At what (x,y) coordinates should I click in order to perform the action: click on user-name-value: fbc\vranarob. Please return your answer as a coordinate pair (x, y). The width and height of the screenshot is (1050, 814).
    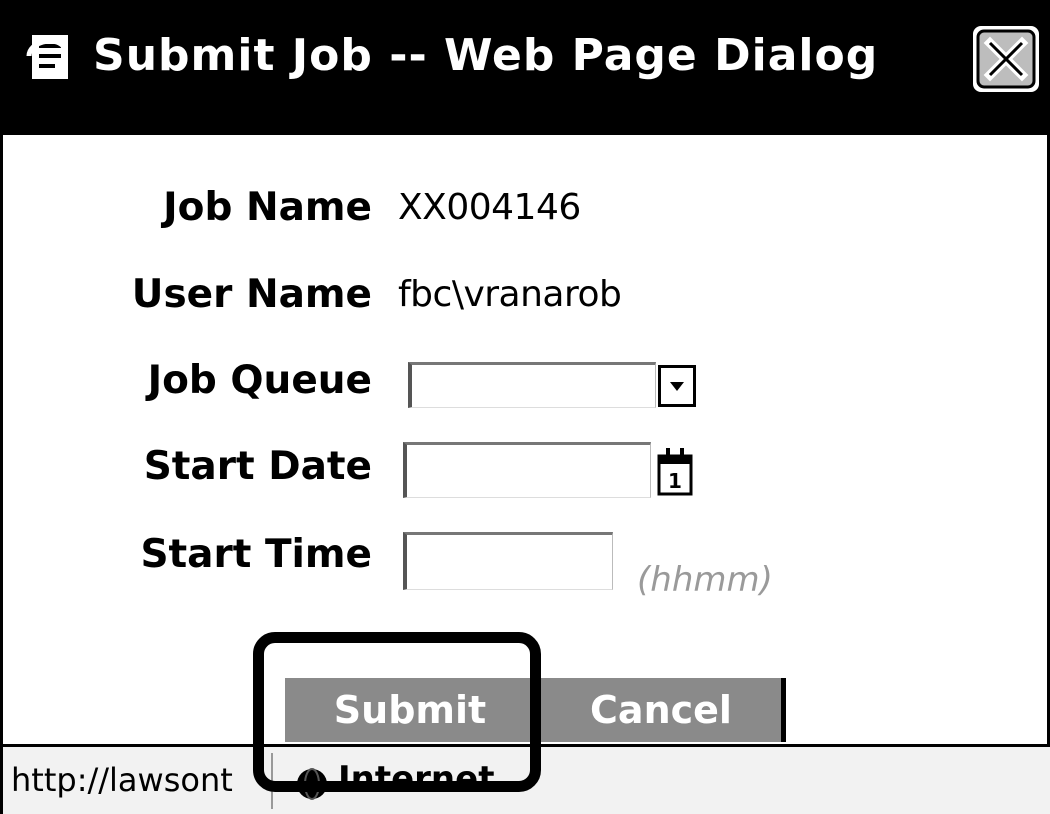
    Looking at the image, I should click on (510, 294).